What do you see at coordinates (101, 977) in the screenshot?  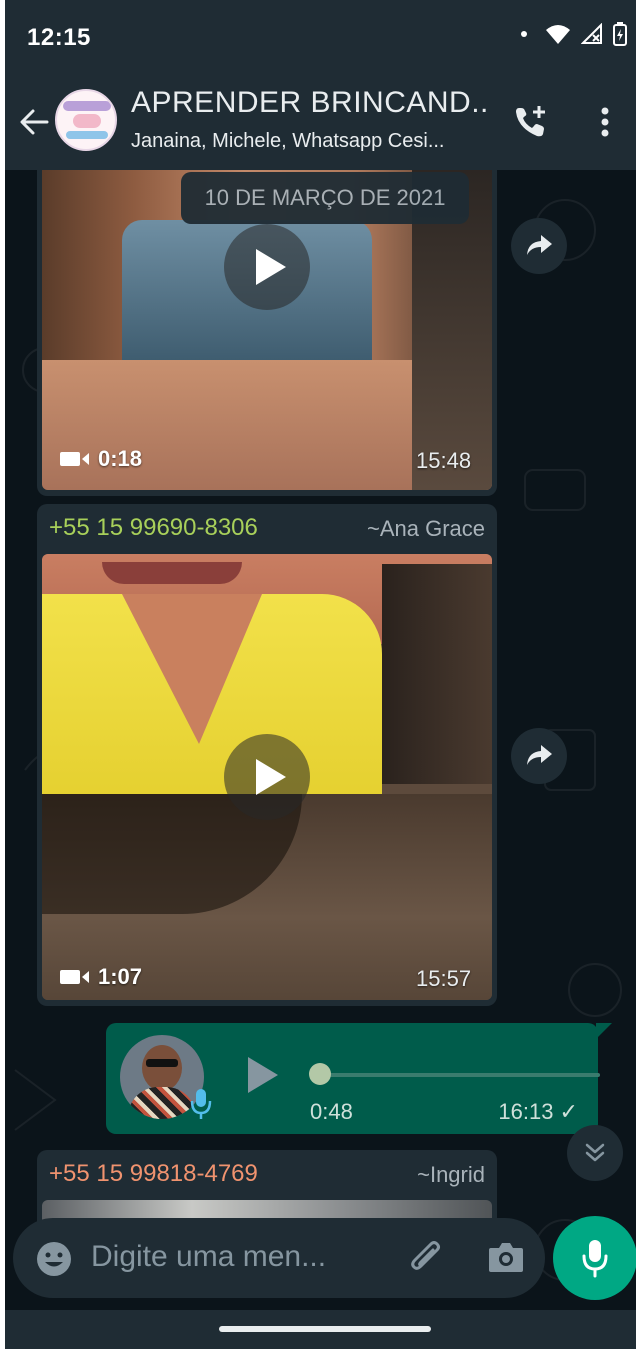 I see `video-duration: 1:07` at bounding box center [101, 977].